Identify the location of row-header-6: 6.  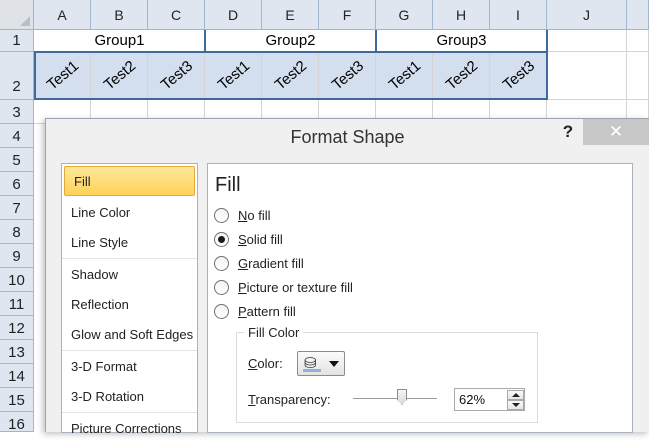
(17, 184).